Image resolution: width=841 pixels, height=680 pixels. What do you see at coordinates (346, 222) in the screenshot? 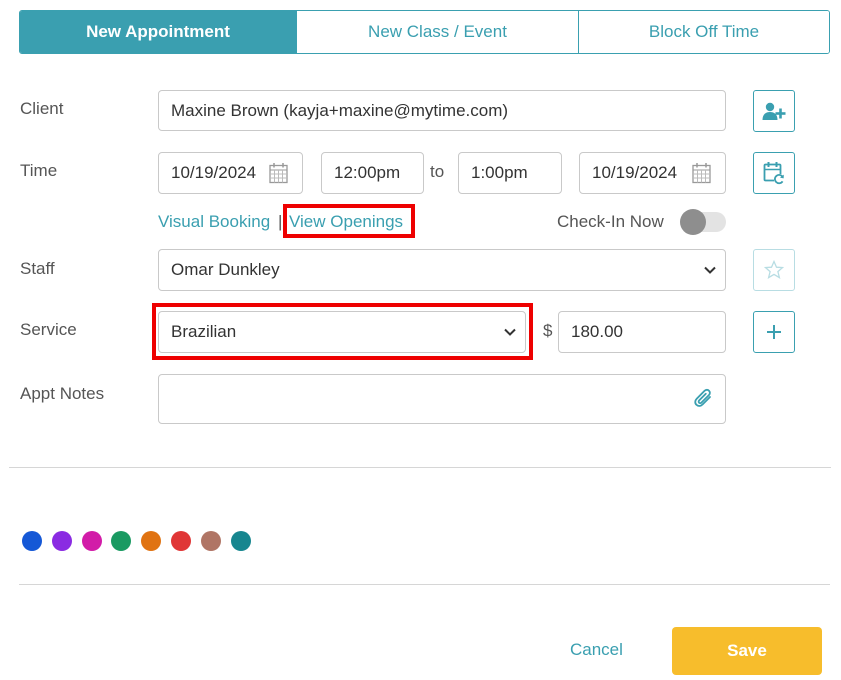
I see `view-openings-link: View Openings` at bounding box center [346, 222].